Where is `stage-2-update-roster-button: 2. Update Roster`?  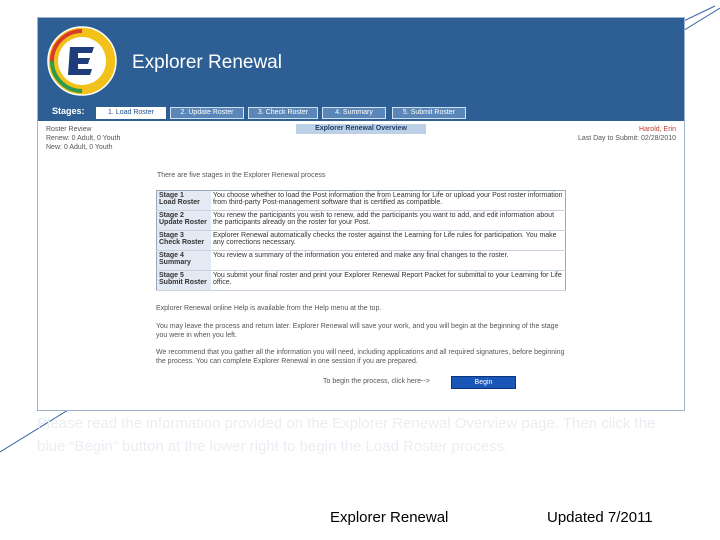 stage-2-update-roster-button: 2. Update Roster is located at coordinates (207, 113).